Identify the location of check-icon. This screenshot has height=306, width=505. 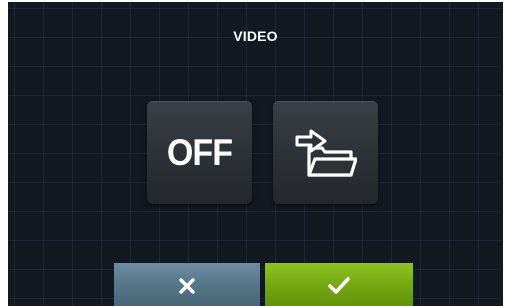
(339, 285).